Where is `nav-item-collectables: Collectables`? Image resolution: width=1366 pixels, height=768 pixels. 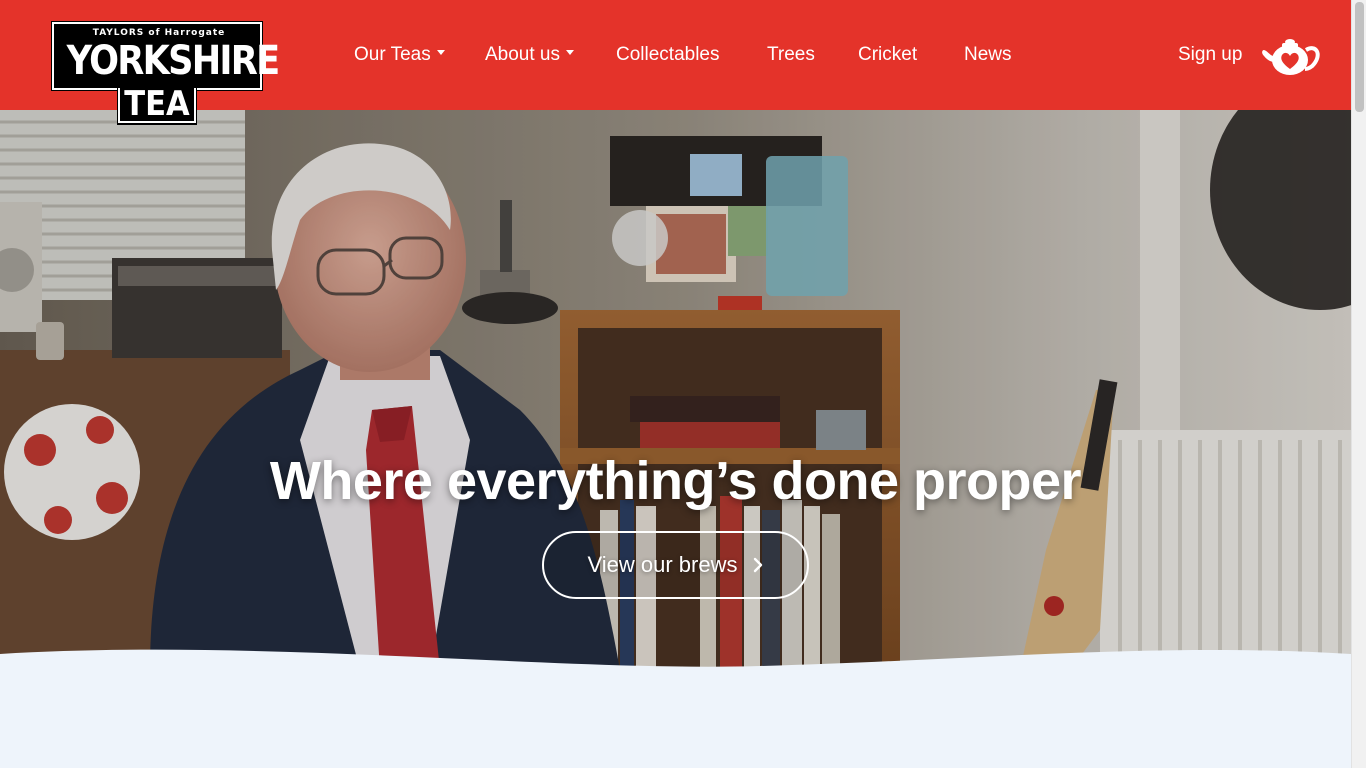 nav-item-collectables: Collectables is located at coordinates (668, 55).